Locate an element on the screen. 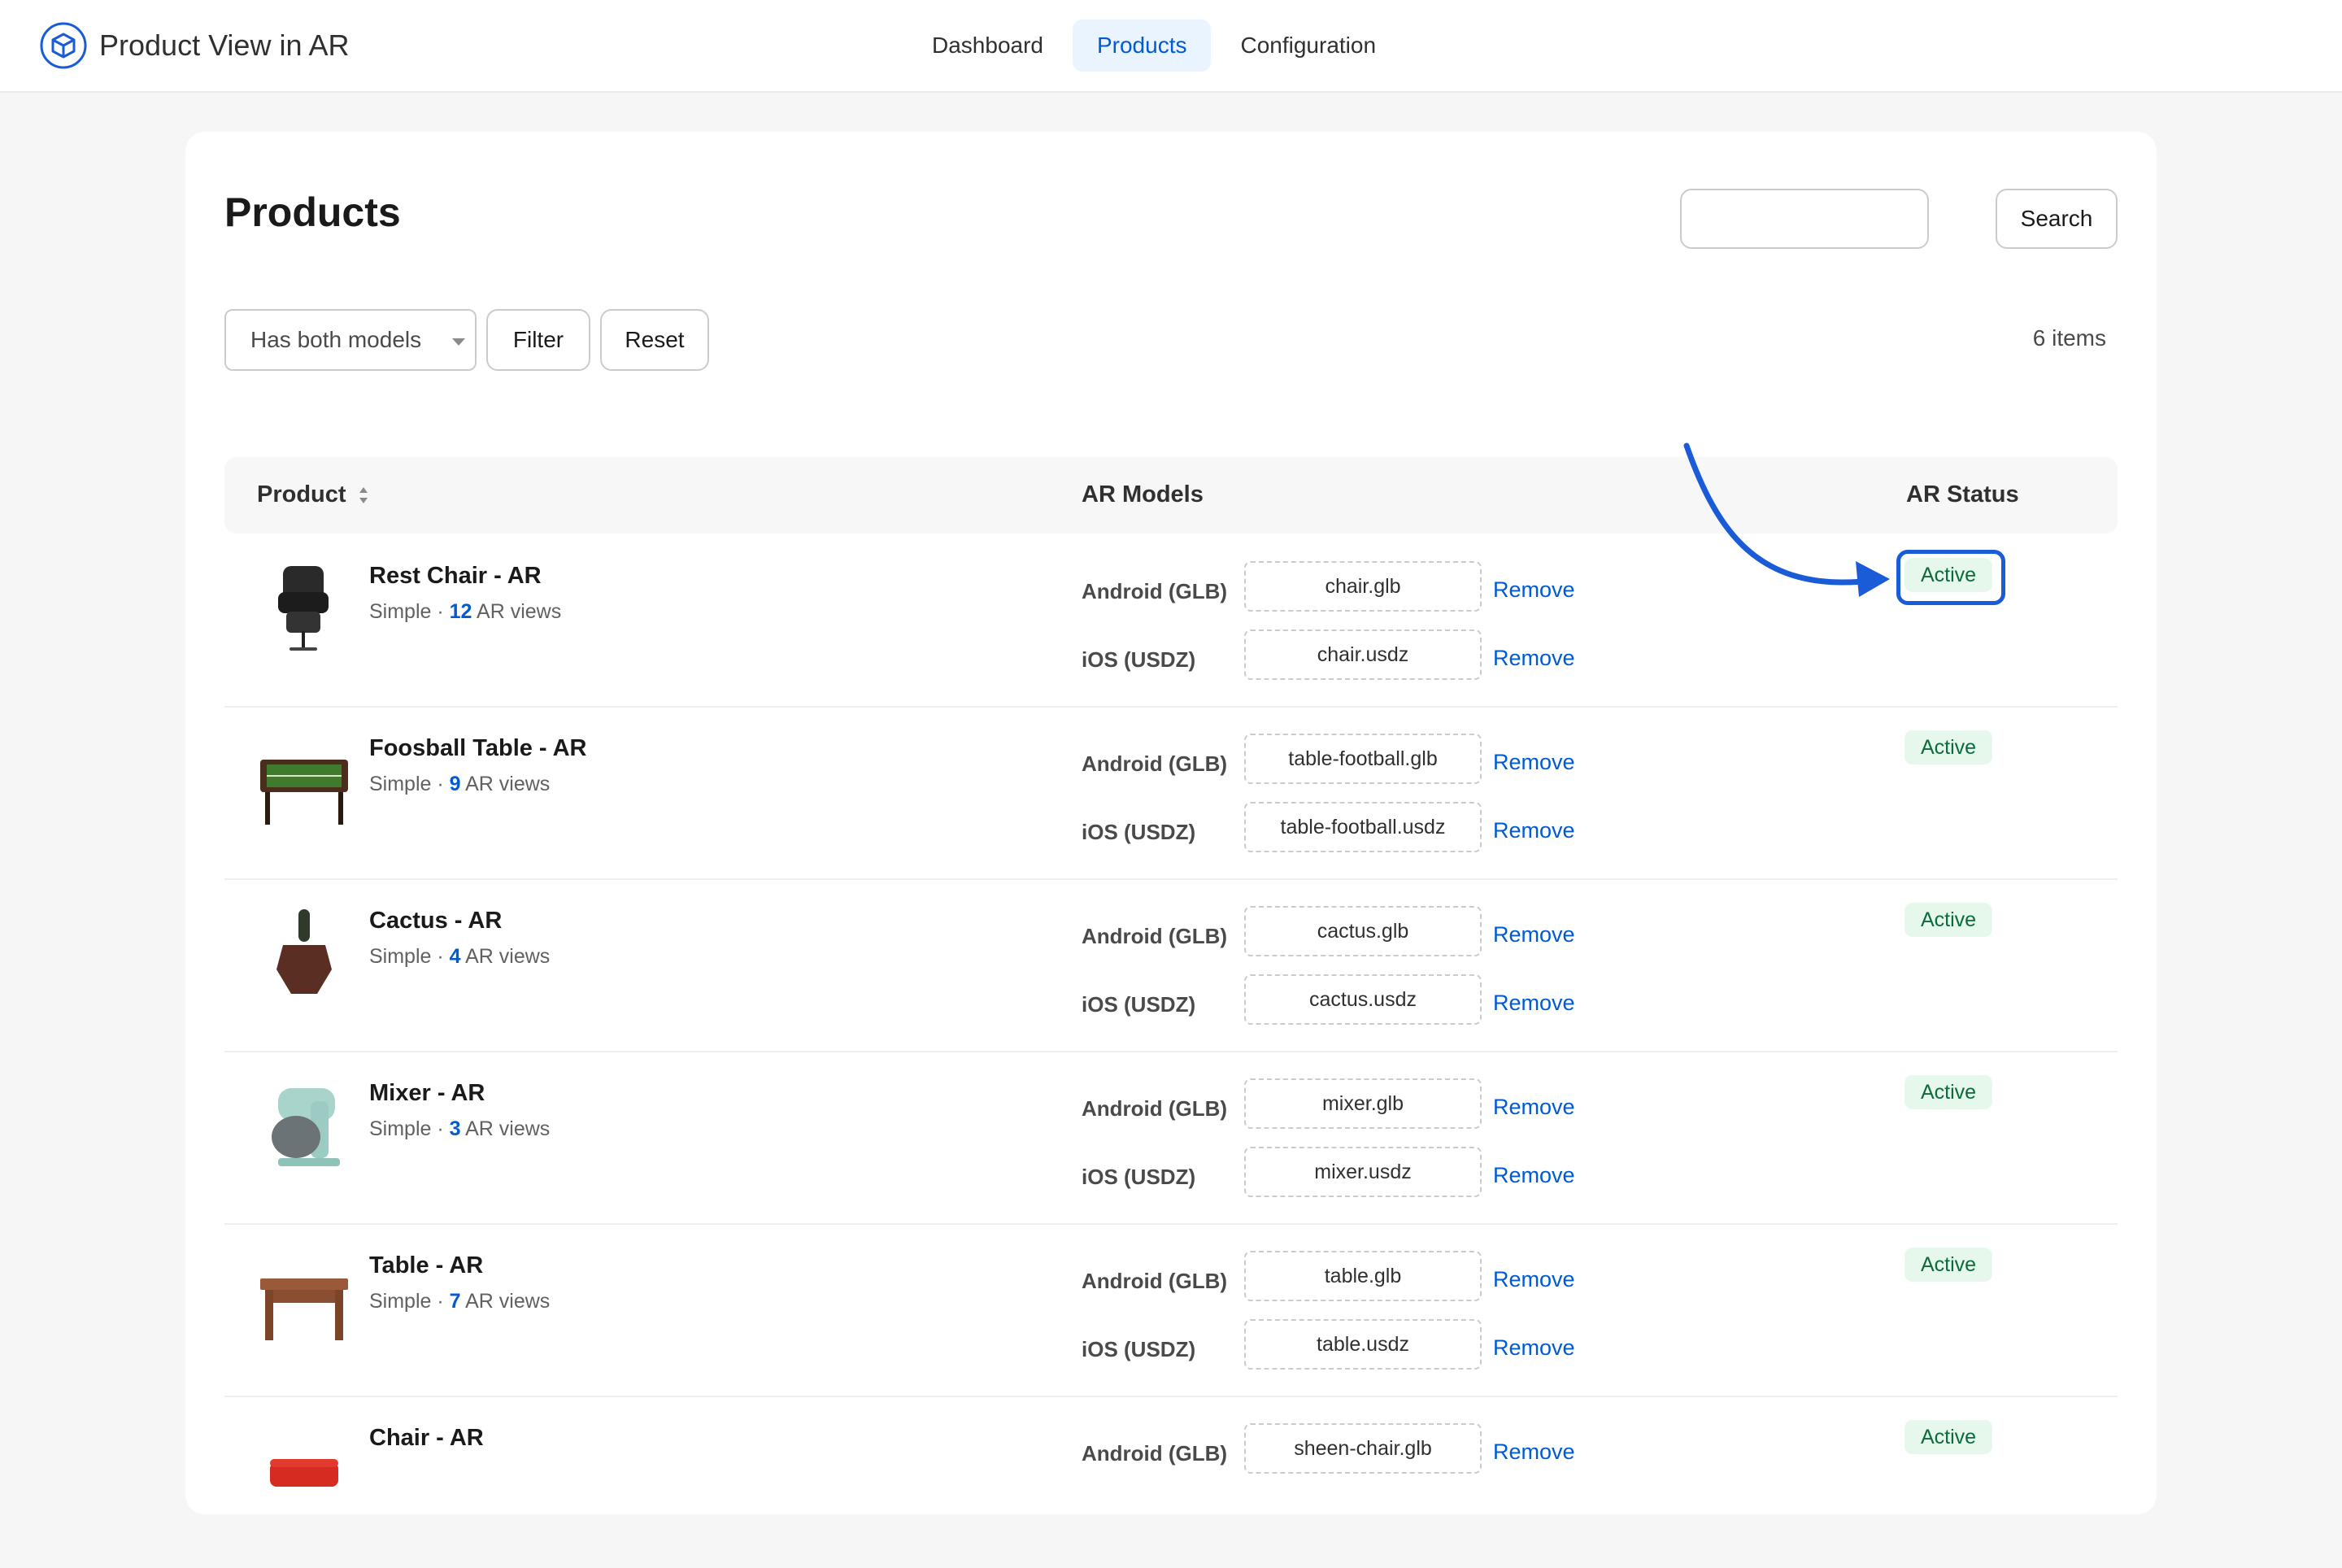 Image resolution: width=2342 pixels, height=1568 pixels. product-name: Table - AR is located at coordinates (426, 1265).